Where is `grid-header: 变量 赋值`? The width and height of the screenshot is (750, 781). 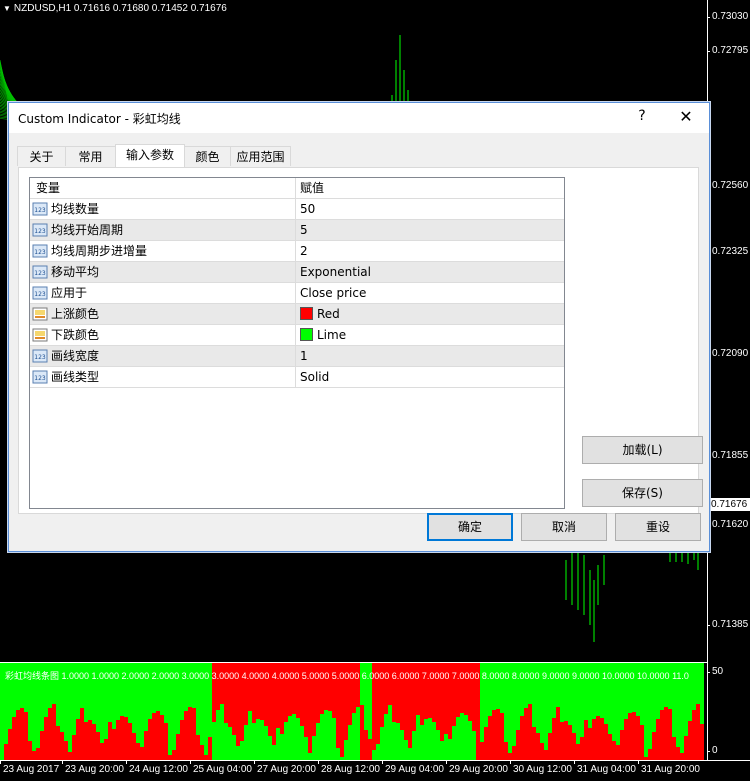 grid-header: 变量 赋值 is located at coordinates (297, 188).